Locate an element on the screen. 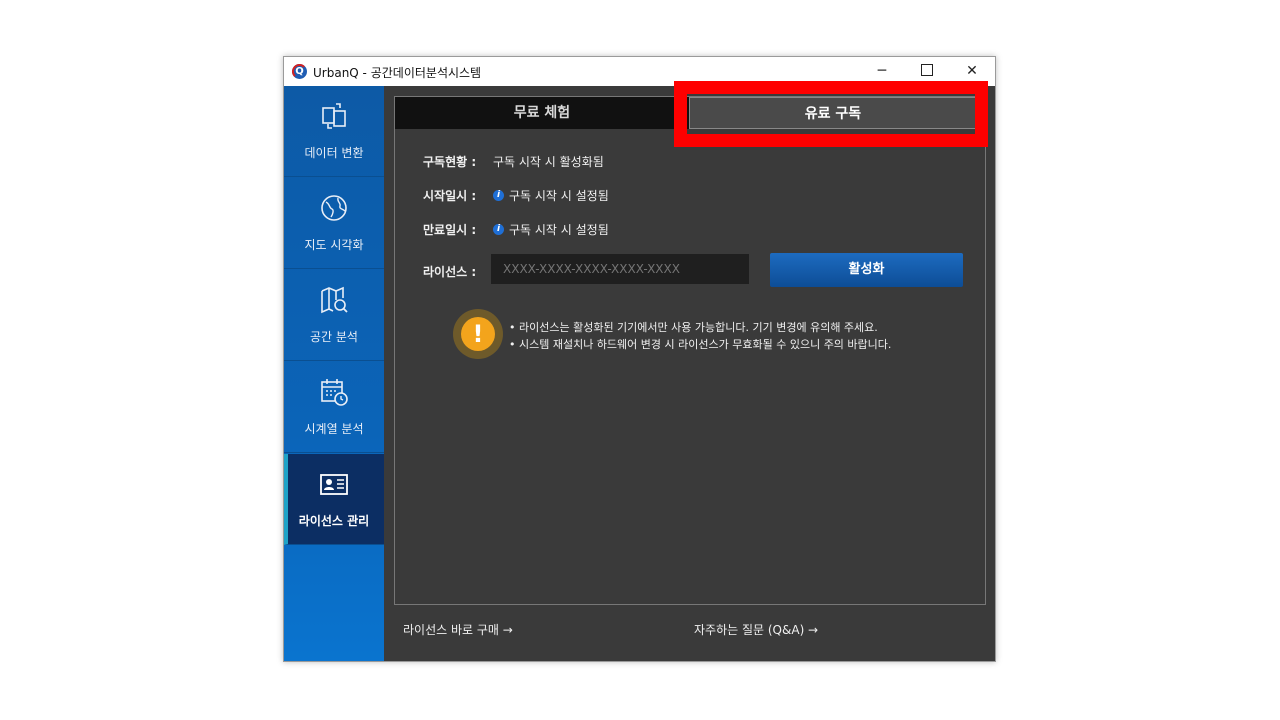 The height and width of the screenshot is (720, 1280). subscription-status-value: 구독 시작 시 활성화됨 is located at coordinates (548, 162).